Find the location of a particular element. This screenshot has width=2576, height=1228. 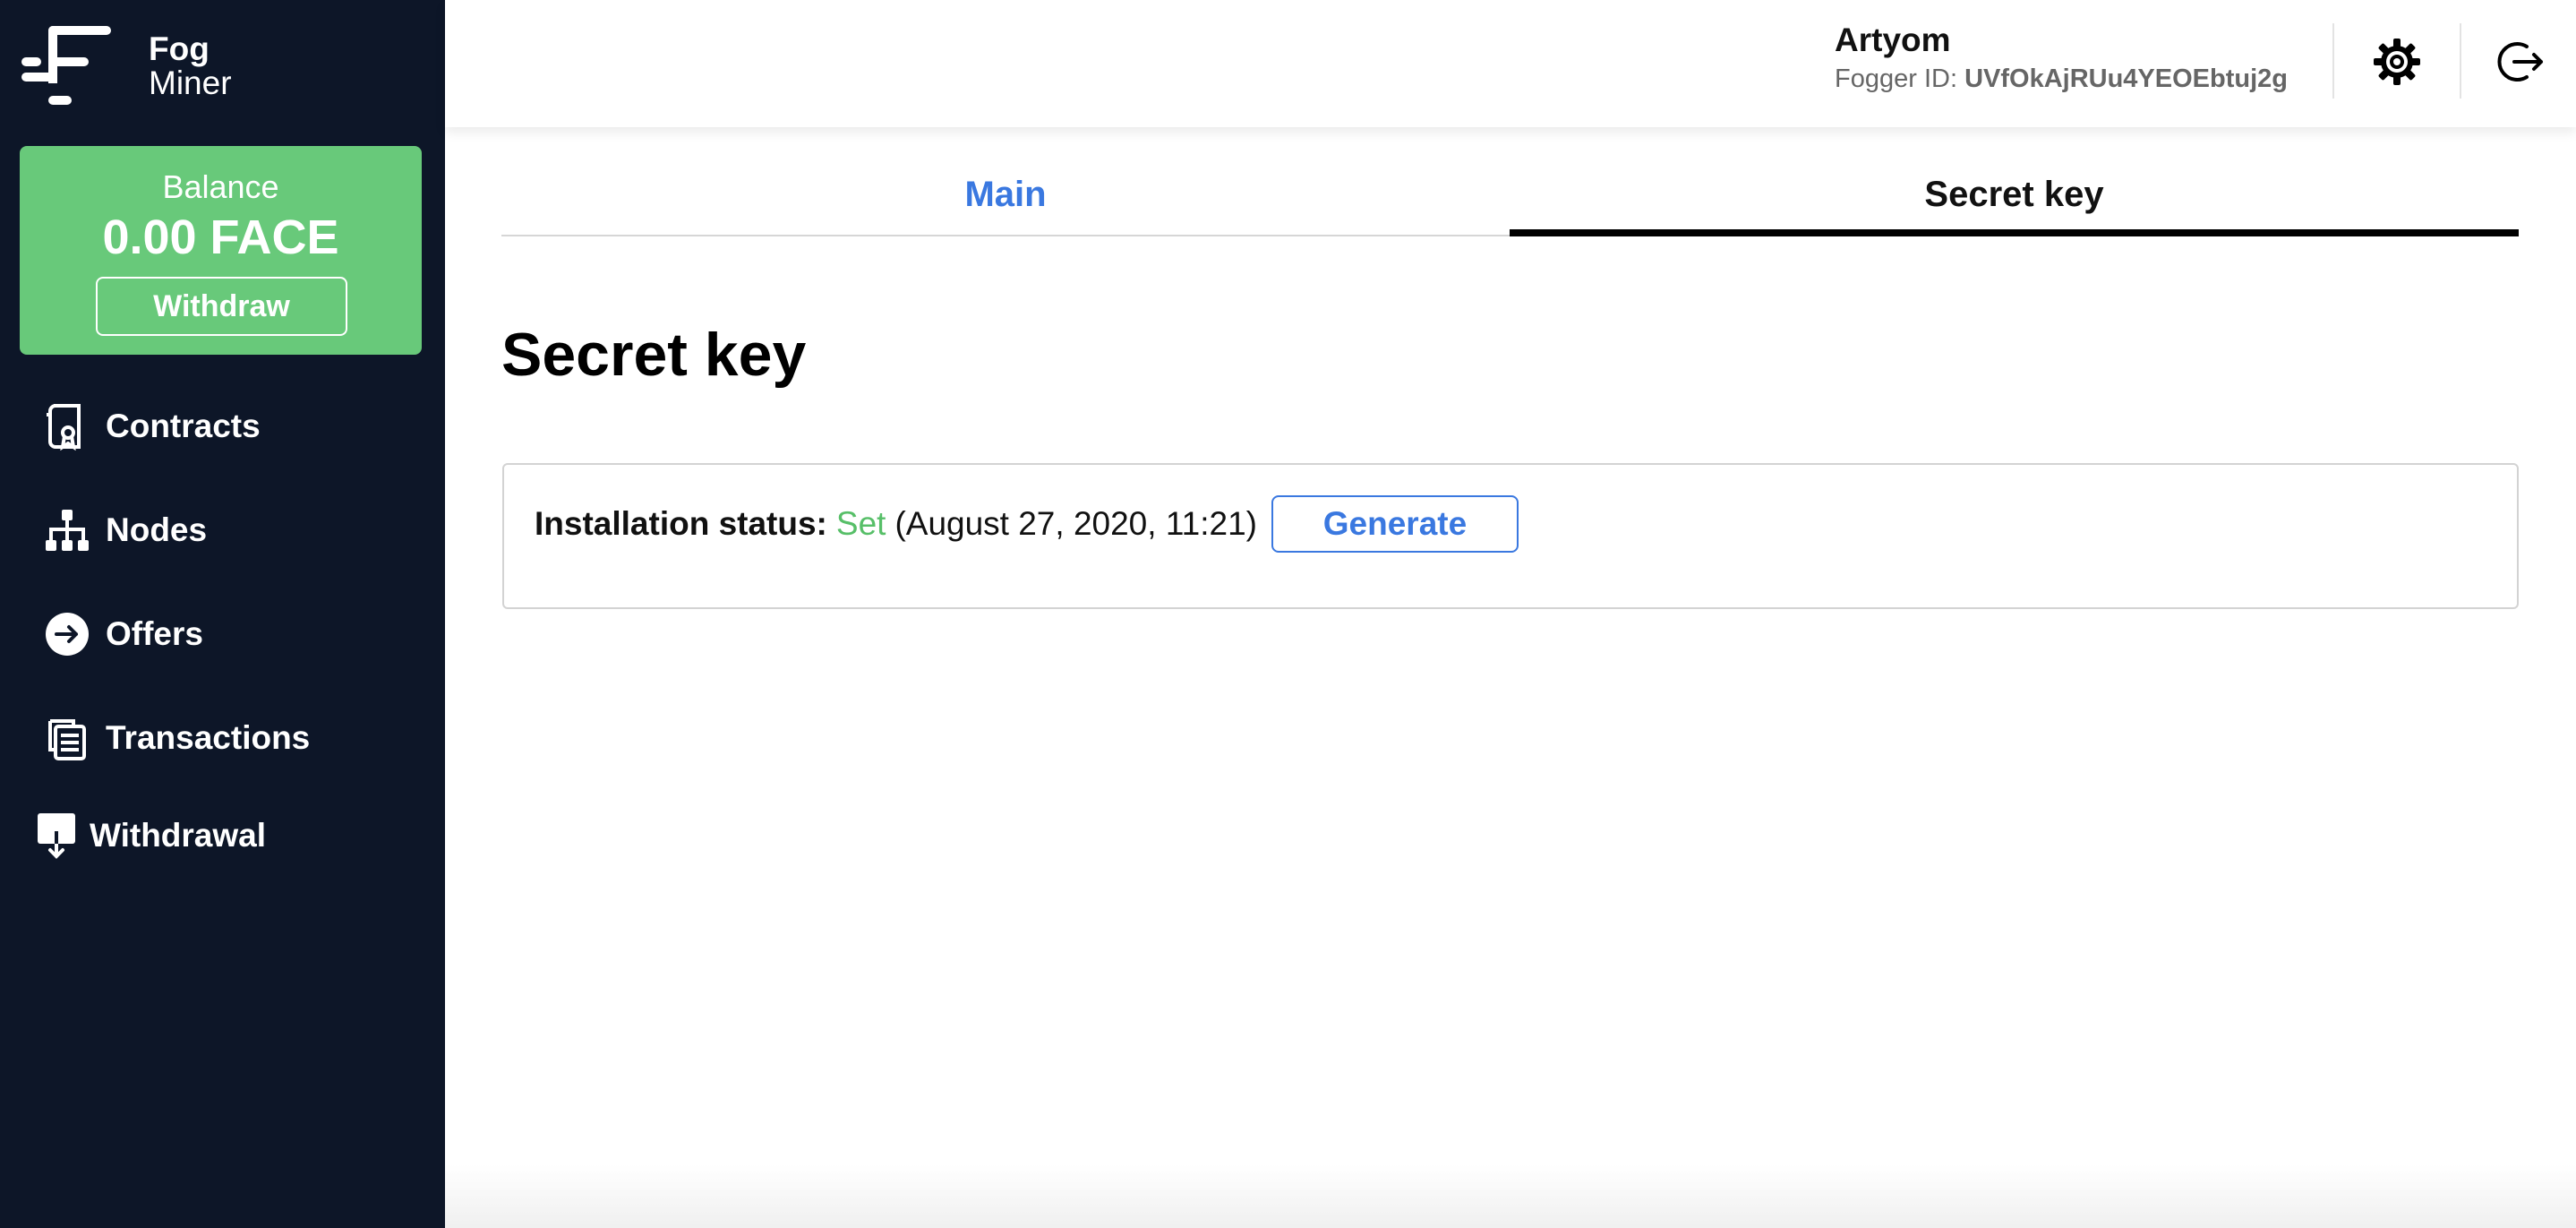

tab-bar: Main Secret key is located at coordinates (1510, 194).